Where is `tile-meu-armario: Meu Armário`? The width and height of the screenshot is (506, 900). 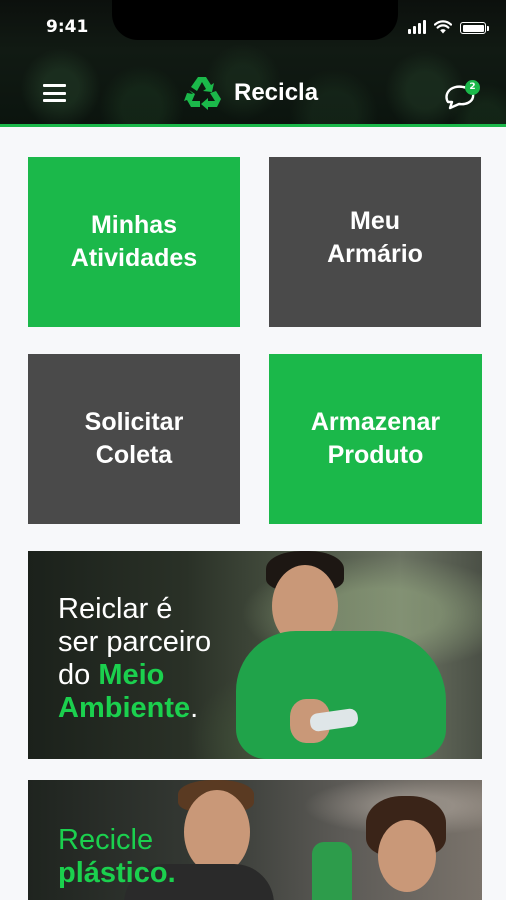 tile-meu-armario: Meu Armário is located at coordinates (375, 242).